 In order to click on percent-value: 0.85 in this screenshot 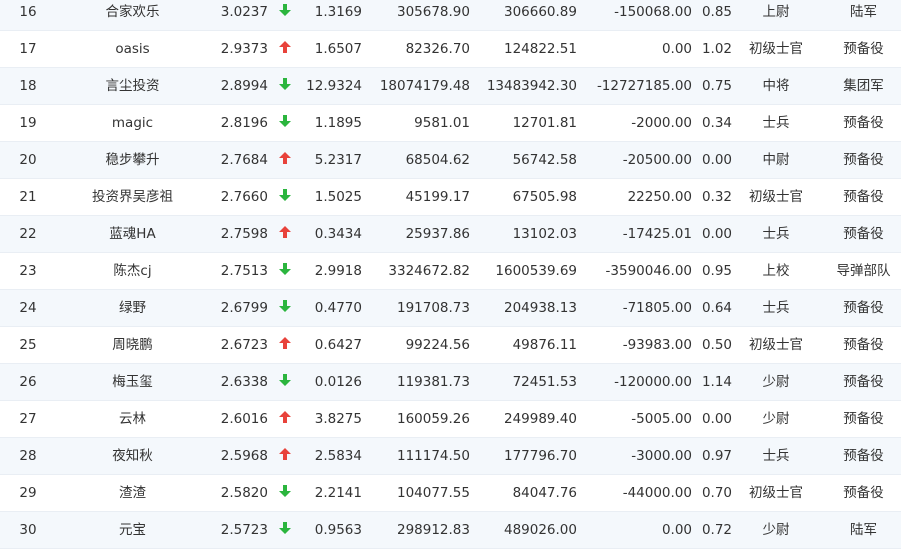, I will do `click(716, 12)`.